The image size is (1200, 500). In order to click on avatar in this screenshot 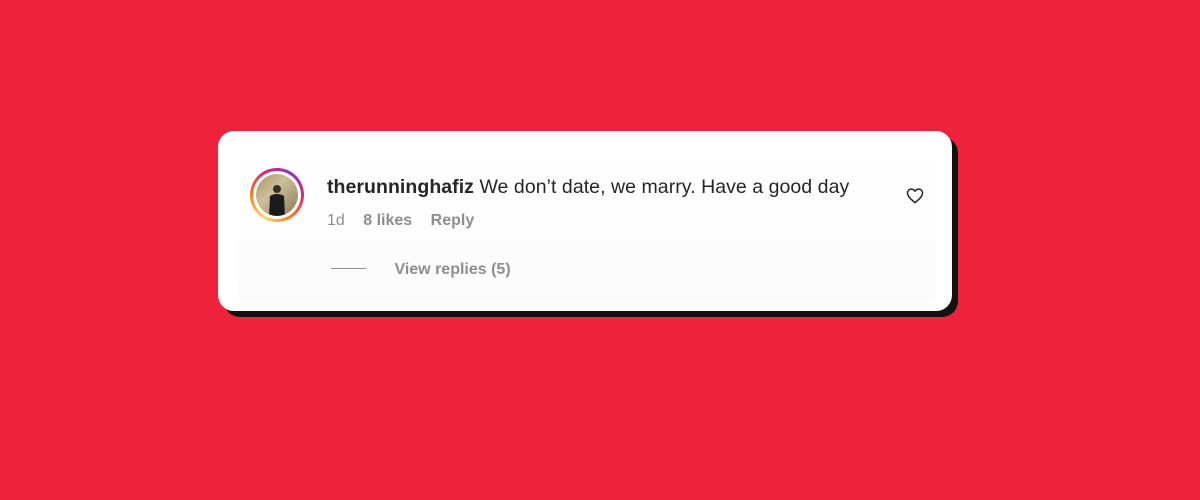, I will do `click(277, 195)`.